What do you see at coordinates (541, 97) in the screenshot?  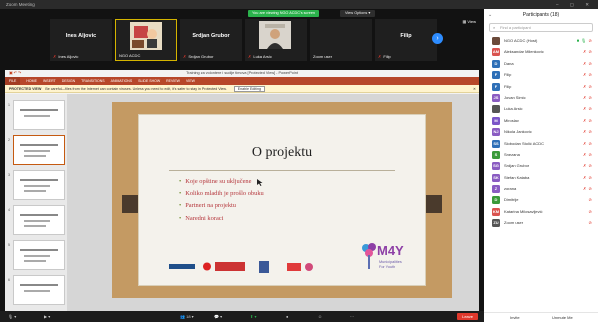 I see `participant-row: JS Jovan Simic ✗ ⊘` at bounding box center [541, 97].